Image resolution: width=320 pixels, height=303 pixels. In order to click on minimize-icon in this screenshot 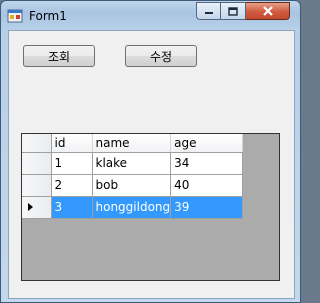, I will do `click(208, 13)`.